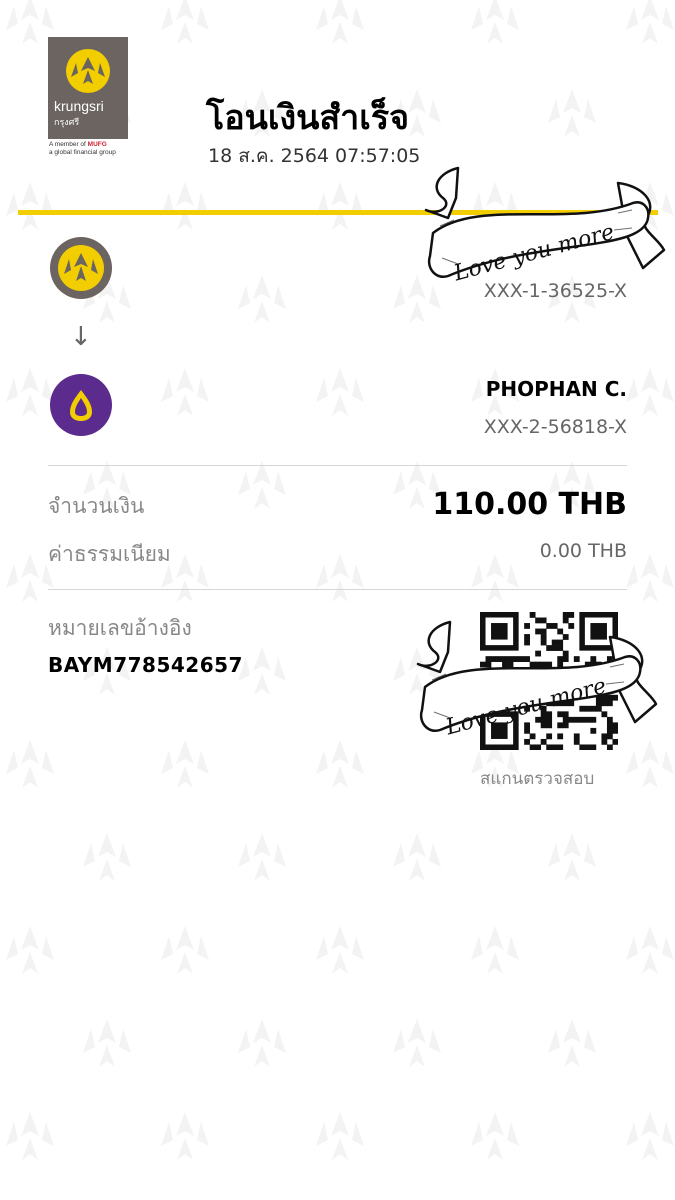  Describe the element at coordinates (81, 337) in the screenshot. I see `arrow-down-icon: ↓` at that location.